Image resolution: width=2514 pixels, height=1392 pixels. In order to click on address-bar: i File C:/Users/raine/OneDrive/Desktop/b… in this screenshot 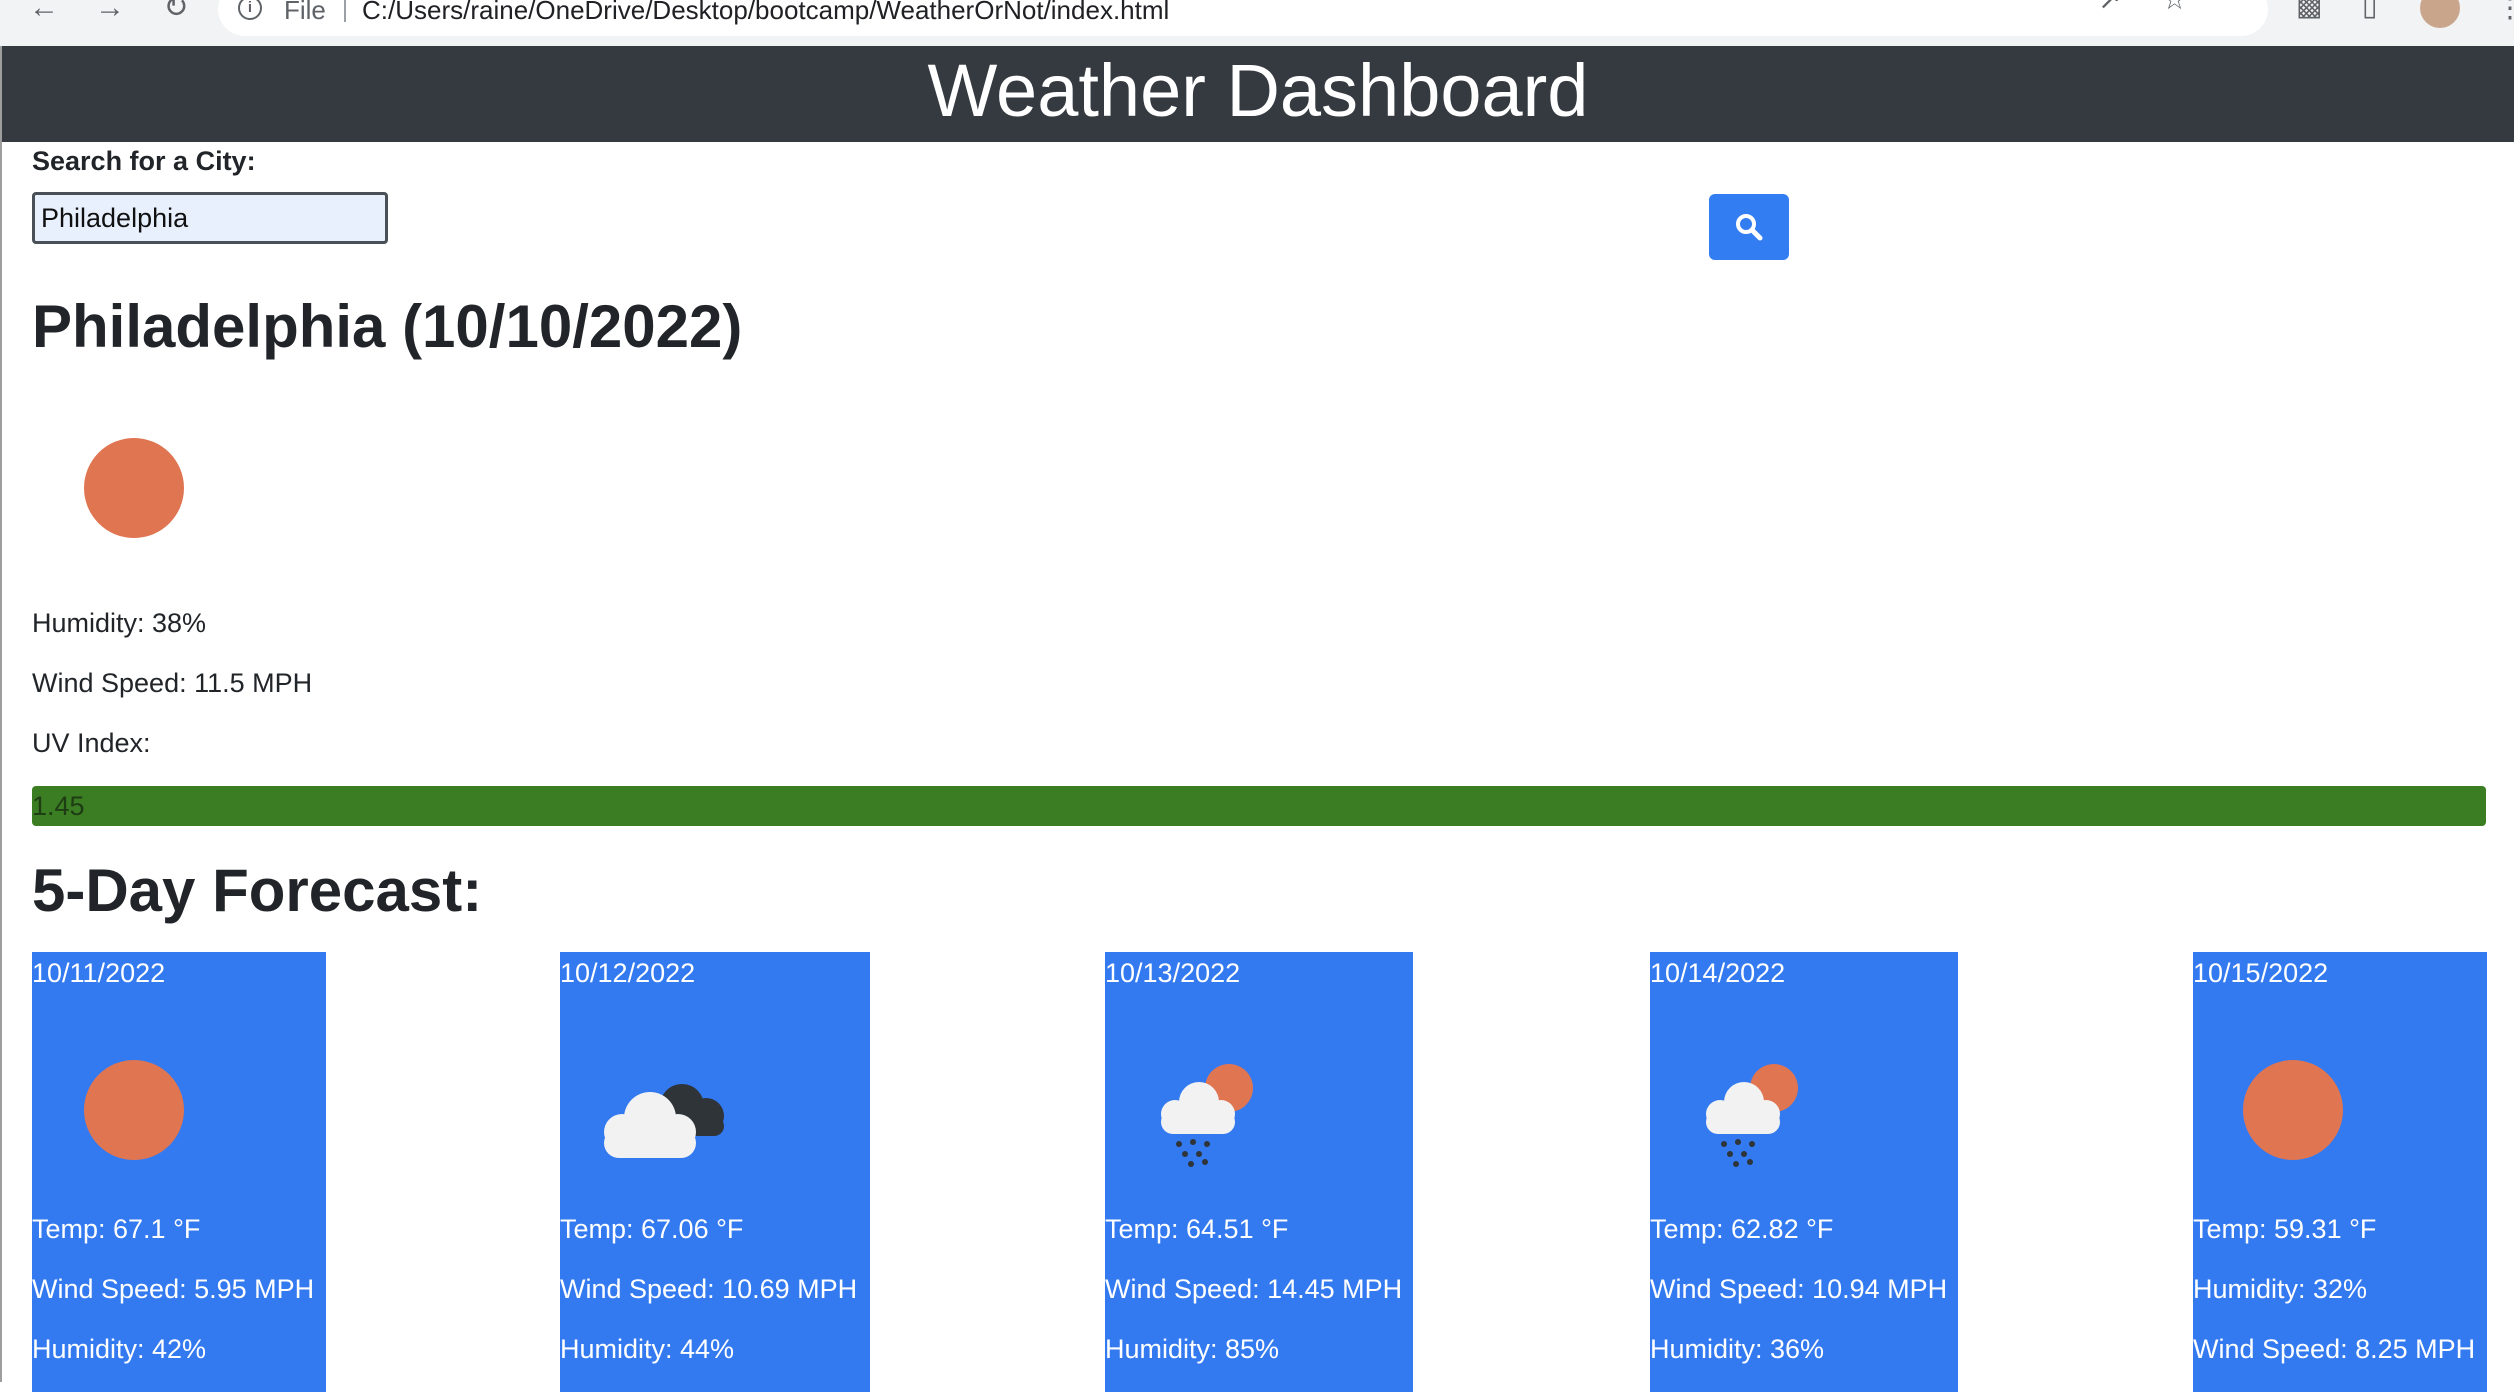, I will do `click(1243, 18)`.